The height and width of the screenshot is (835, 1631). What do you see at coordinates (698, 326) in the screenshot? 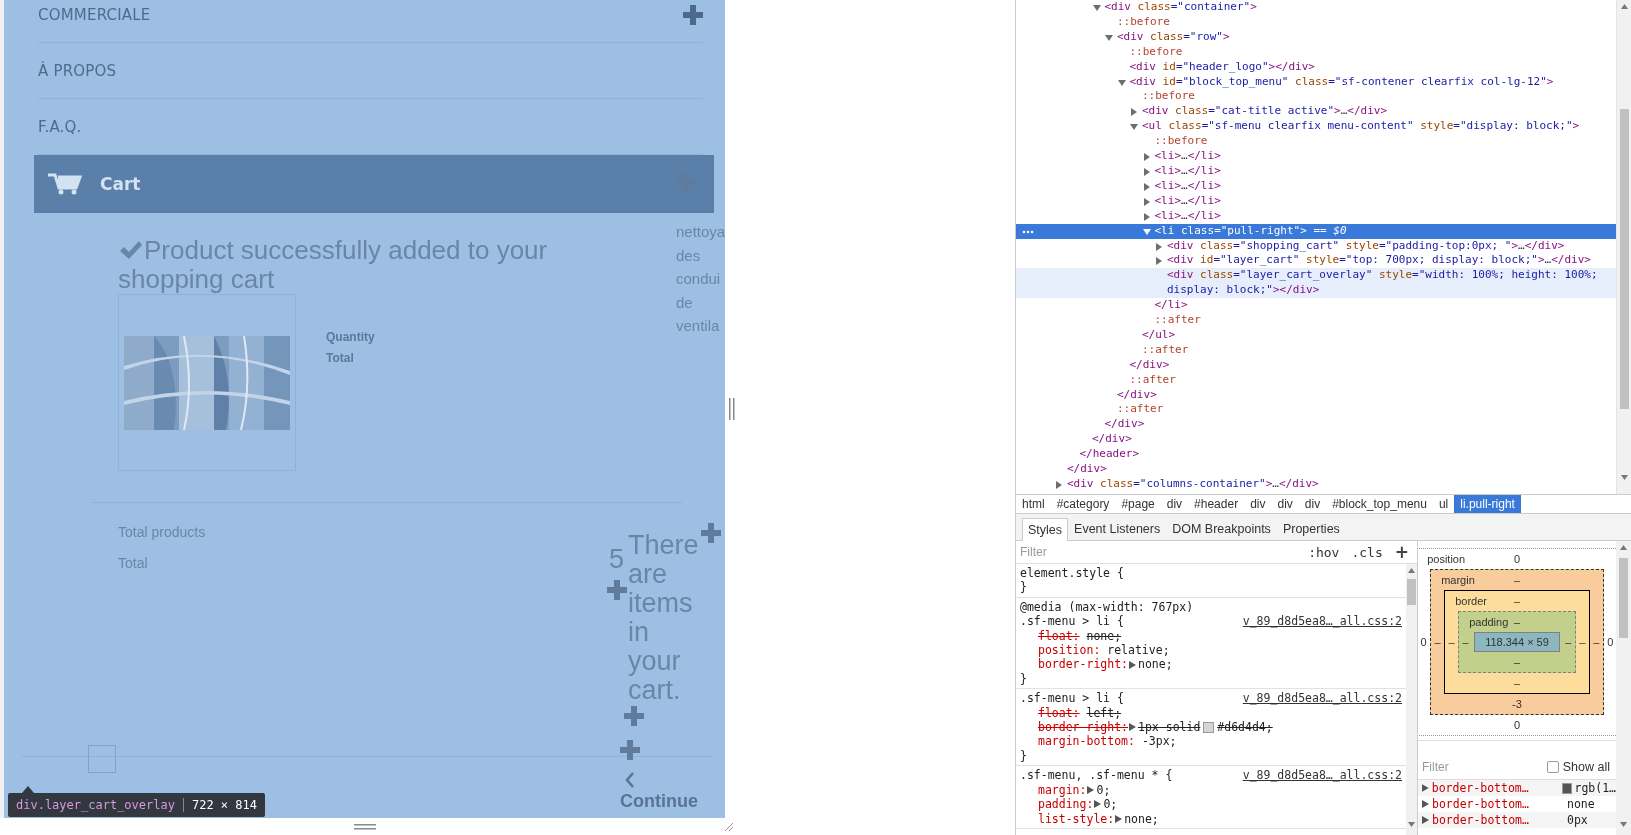
I see `description-text: ventila` at bounding box center [698, 326].